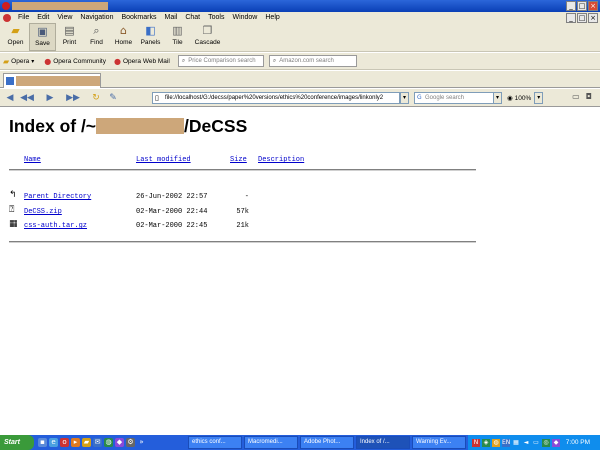 Image resolution: width=600 pixels, height=450 pixels. I want to click on document-menu-icon, so click(7, 17).